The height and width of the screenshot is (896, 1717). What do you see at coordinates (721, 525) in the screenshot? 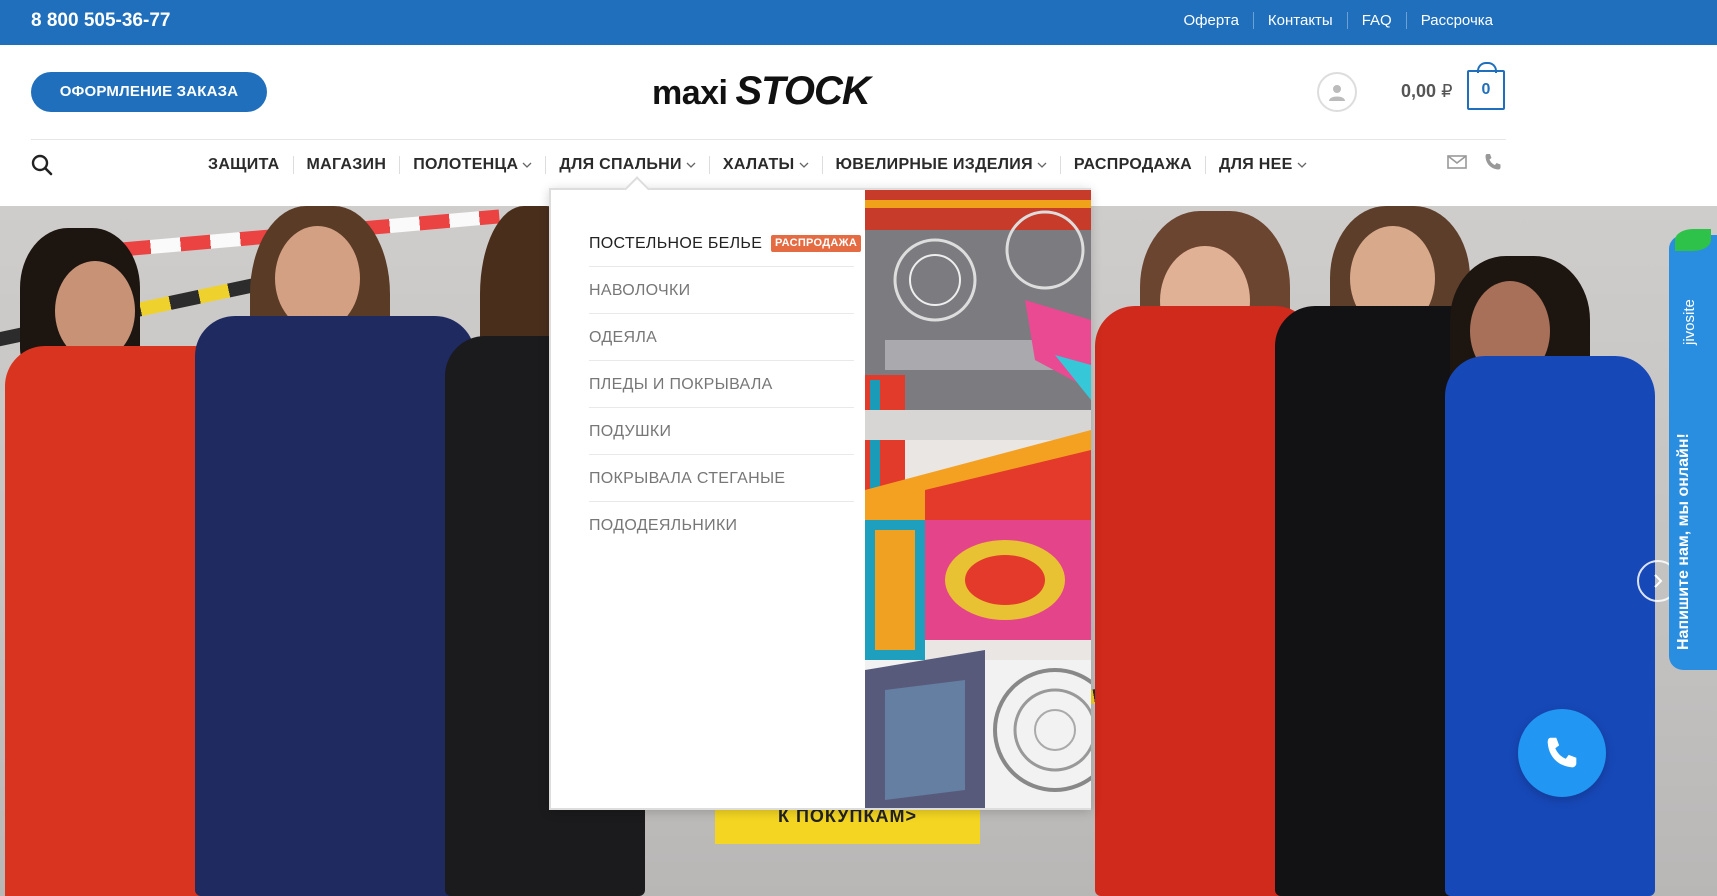
I see `dropdown-item-duvet-covers: ПОДОДЕЯЛЬНИКИ` at bounding box center [721, 525].